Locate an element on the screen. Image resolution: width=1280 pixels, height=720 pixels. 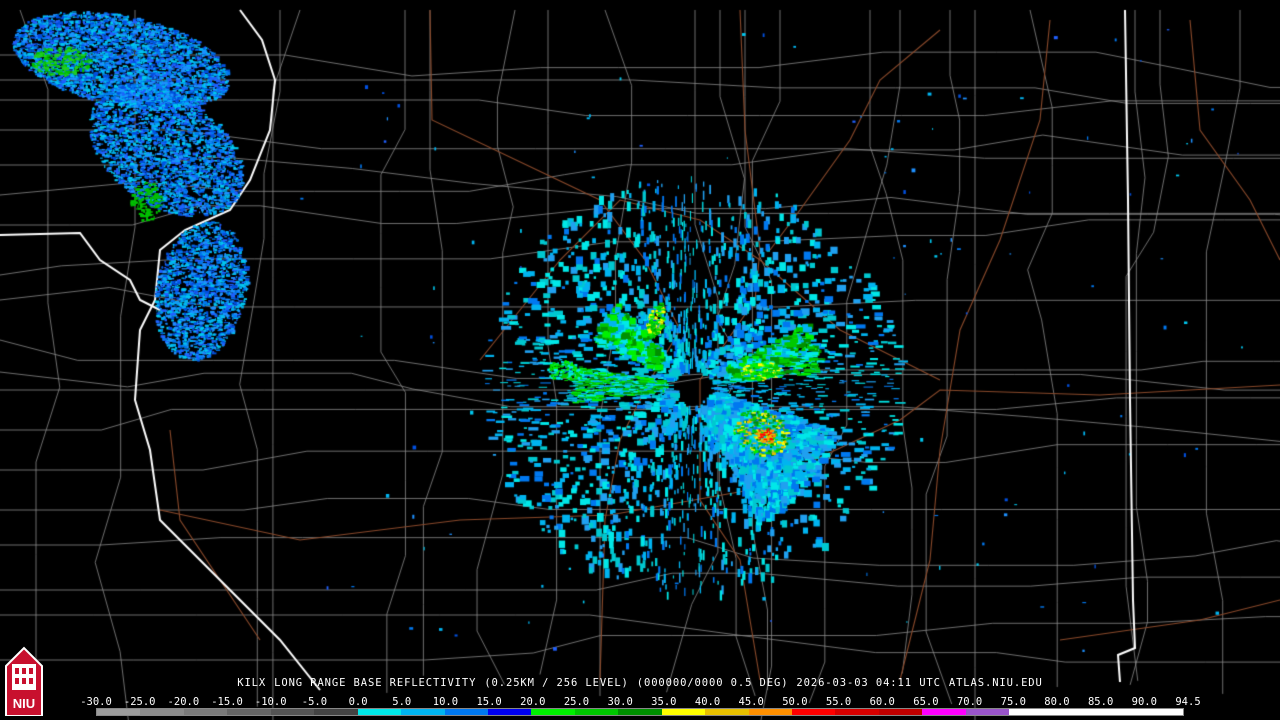
volume-info: (000000/0000 0.5 DEG) is located at coordinates (712, 683).